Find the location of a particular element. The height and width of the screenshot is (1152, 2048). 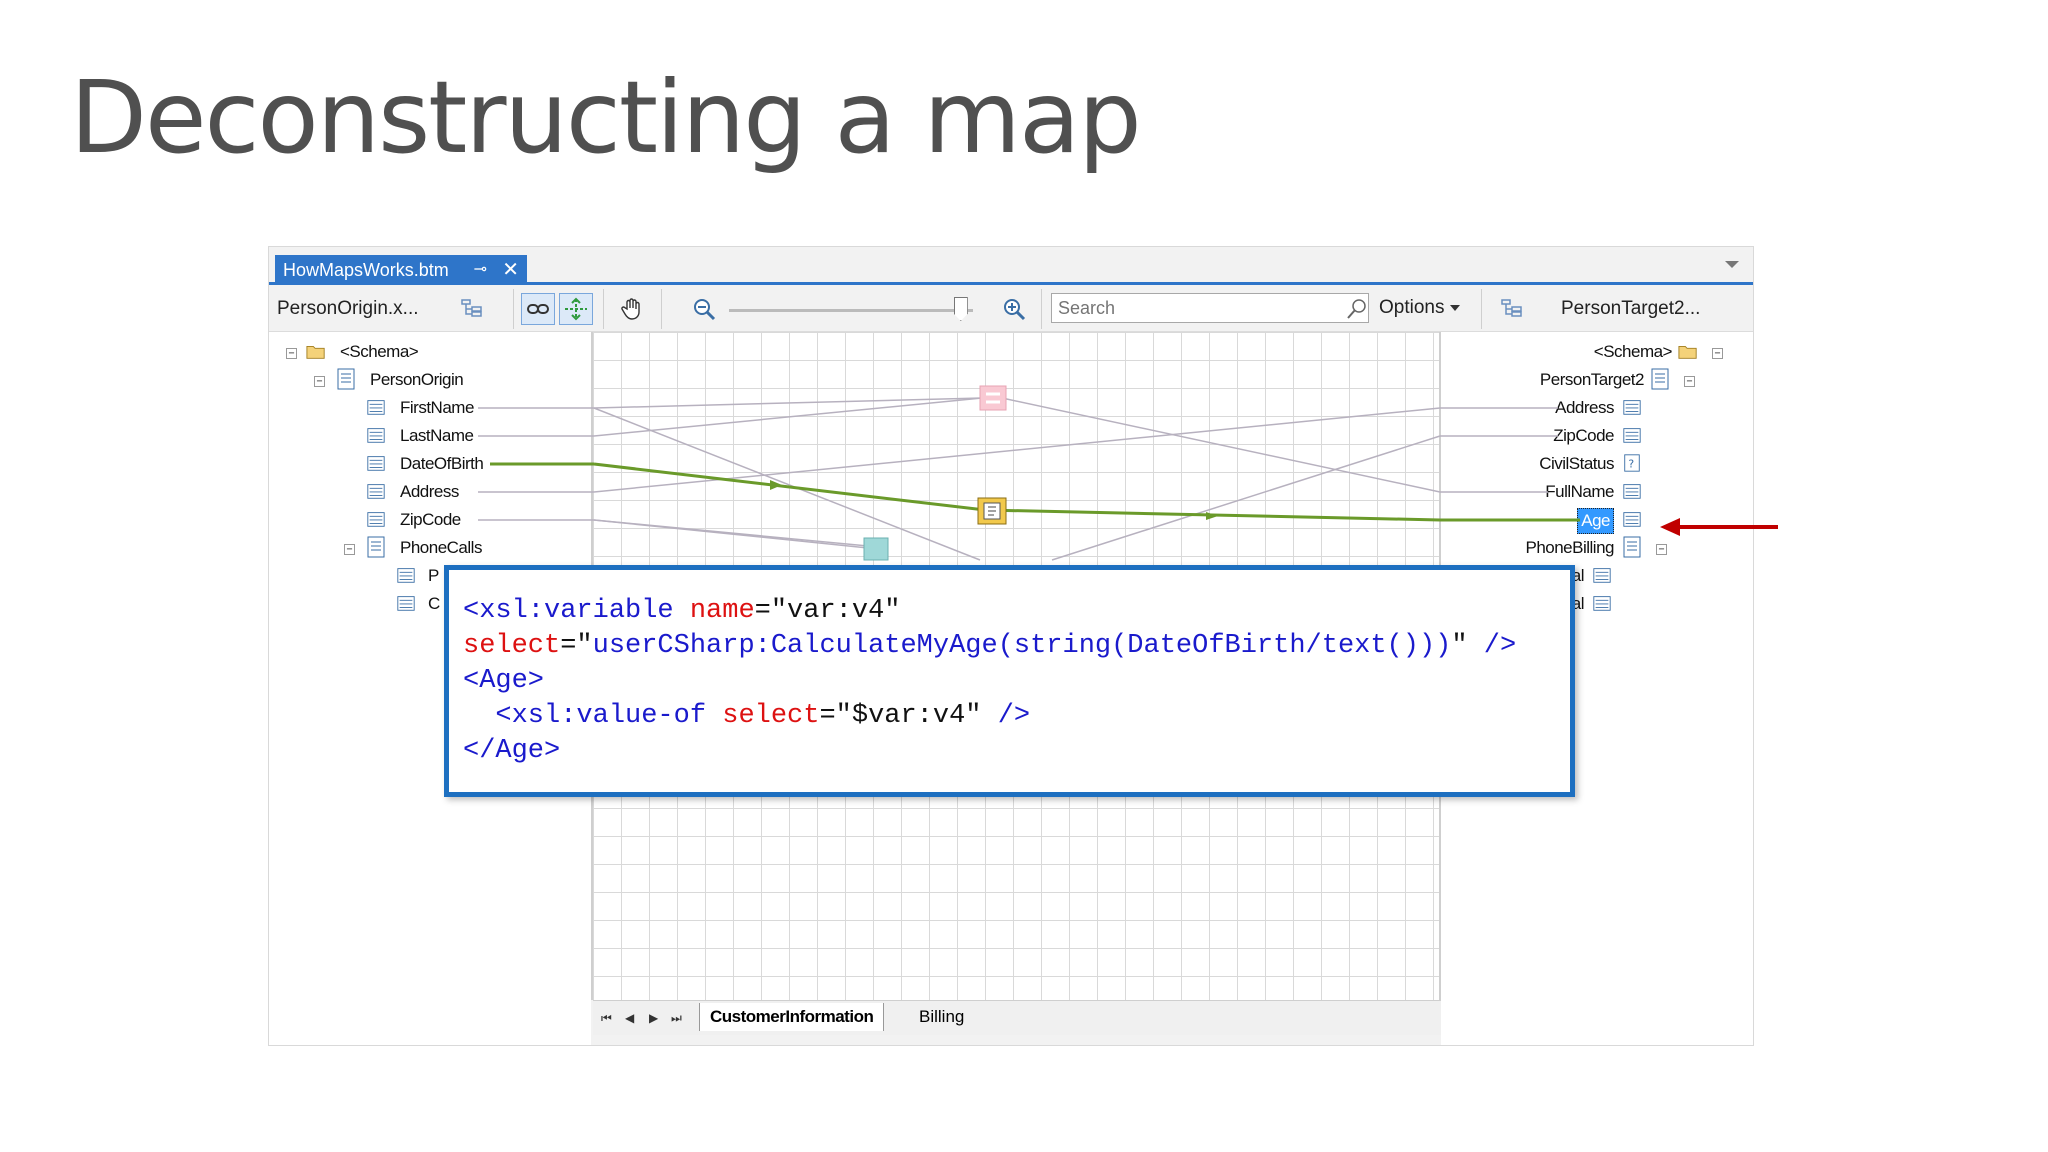

target-record-person-target2: PersonTarget2 is located at coordinates (1592, 380).